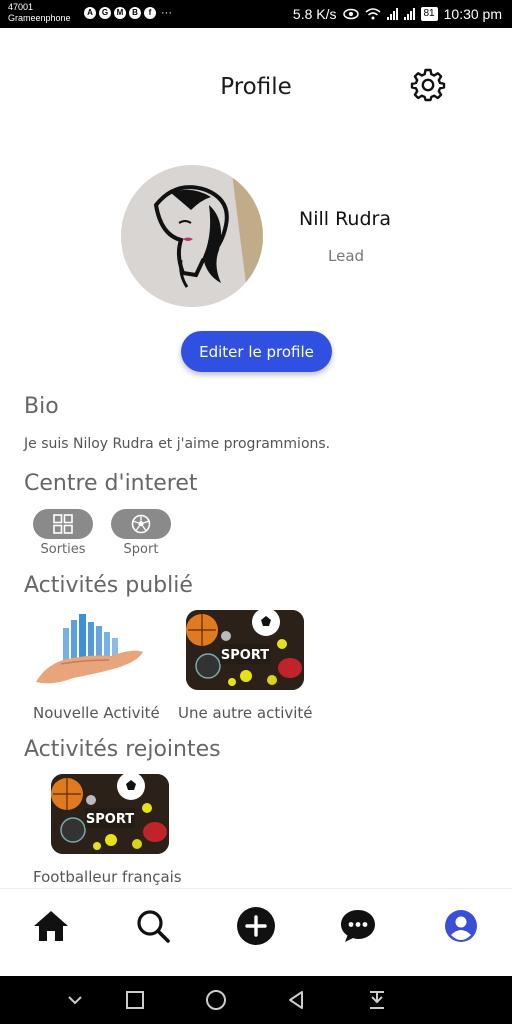 This screenshot has height=1024, width=512. I want to click on carrier-name: Grameenphone, so click(39, 18).